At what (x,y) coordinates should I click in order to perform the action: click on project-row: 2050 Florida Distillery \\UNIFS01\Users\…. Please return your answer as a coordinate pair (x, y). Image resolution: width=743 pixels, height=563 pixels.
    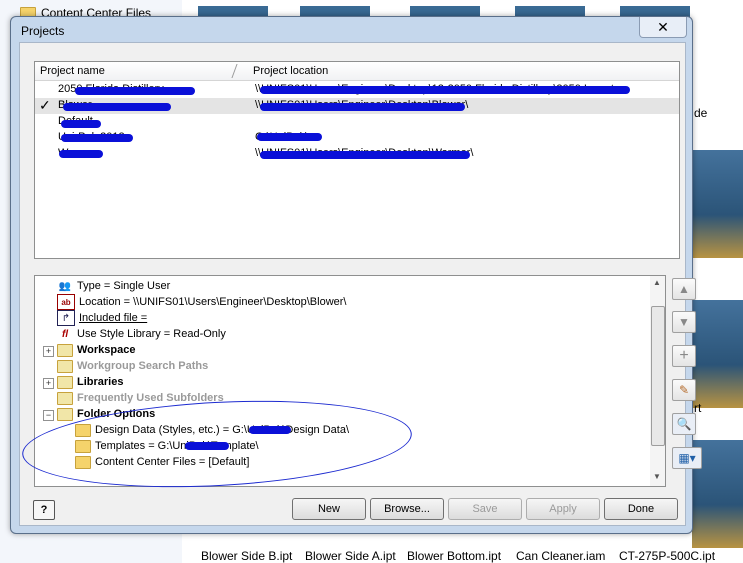
    Looking at the image, I should click on (357, 90).